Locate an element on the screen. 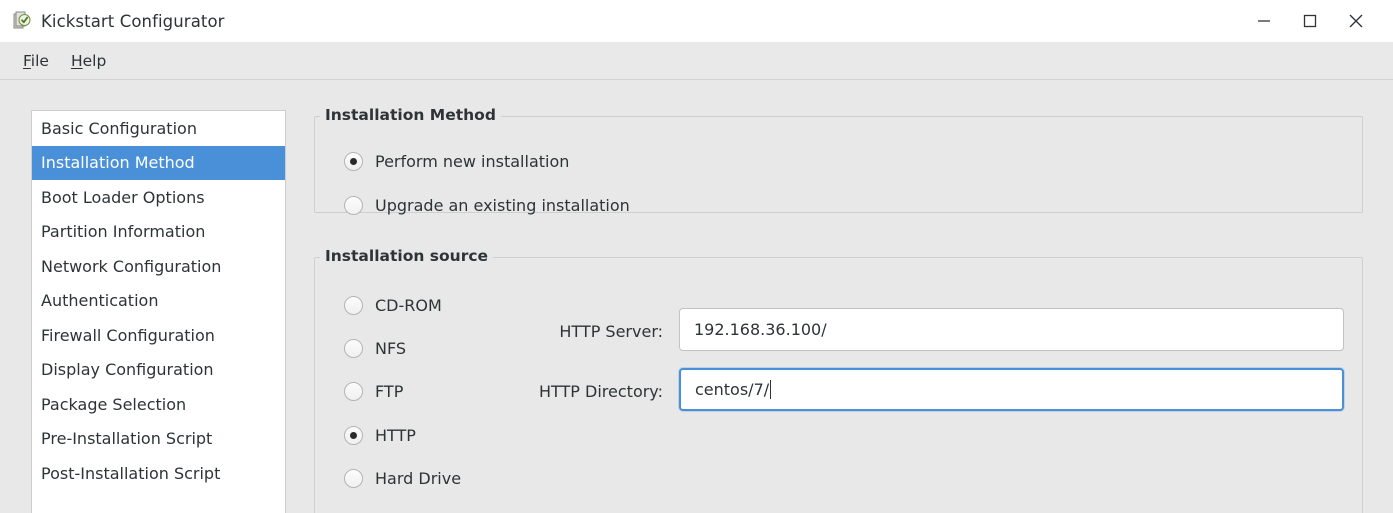  radio-upgrade-existing-installation: Upgrade an existing installation is located at coordinates (487, 205).